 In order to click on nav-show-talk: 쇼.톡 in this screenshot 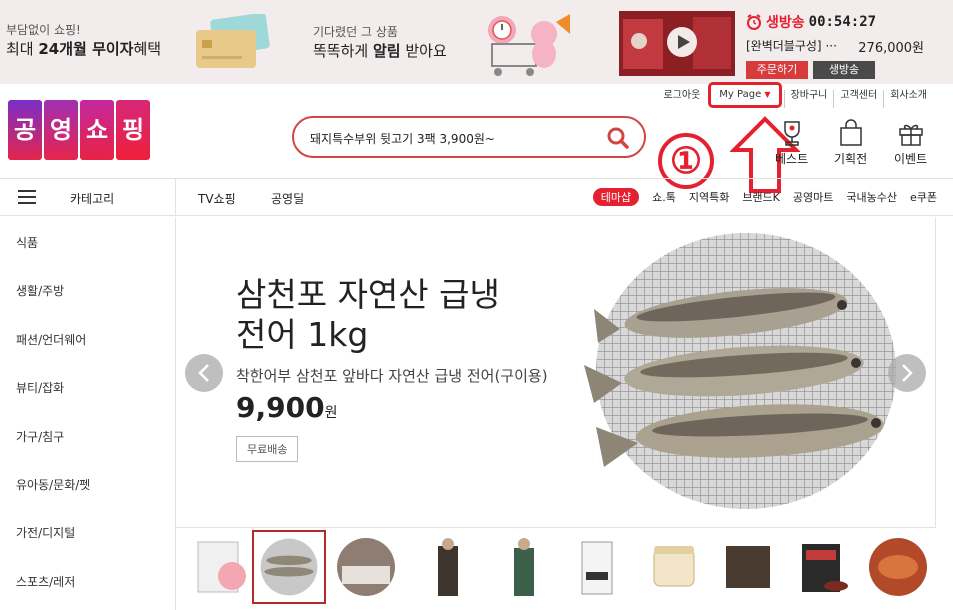, I will do `click(664, 197)`.